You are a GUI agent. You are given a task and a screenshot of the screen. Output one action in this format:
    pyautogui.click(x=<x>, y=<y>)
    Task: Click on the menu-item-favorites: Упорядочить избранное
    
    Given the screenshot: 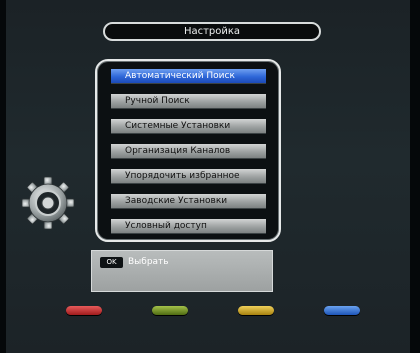 What is the action you would take?
    pyautogui.click(x=188, y=176)
    